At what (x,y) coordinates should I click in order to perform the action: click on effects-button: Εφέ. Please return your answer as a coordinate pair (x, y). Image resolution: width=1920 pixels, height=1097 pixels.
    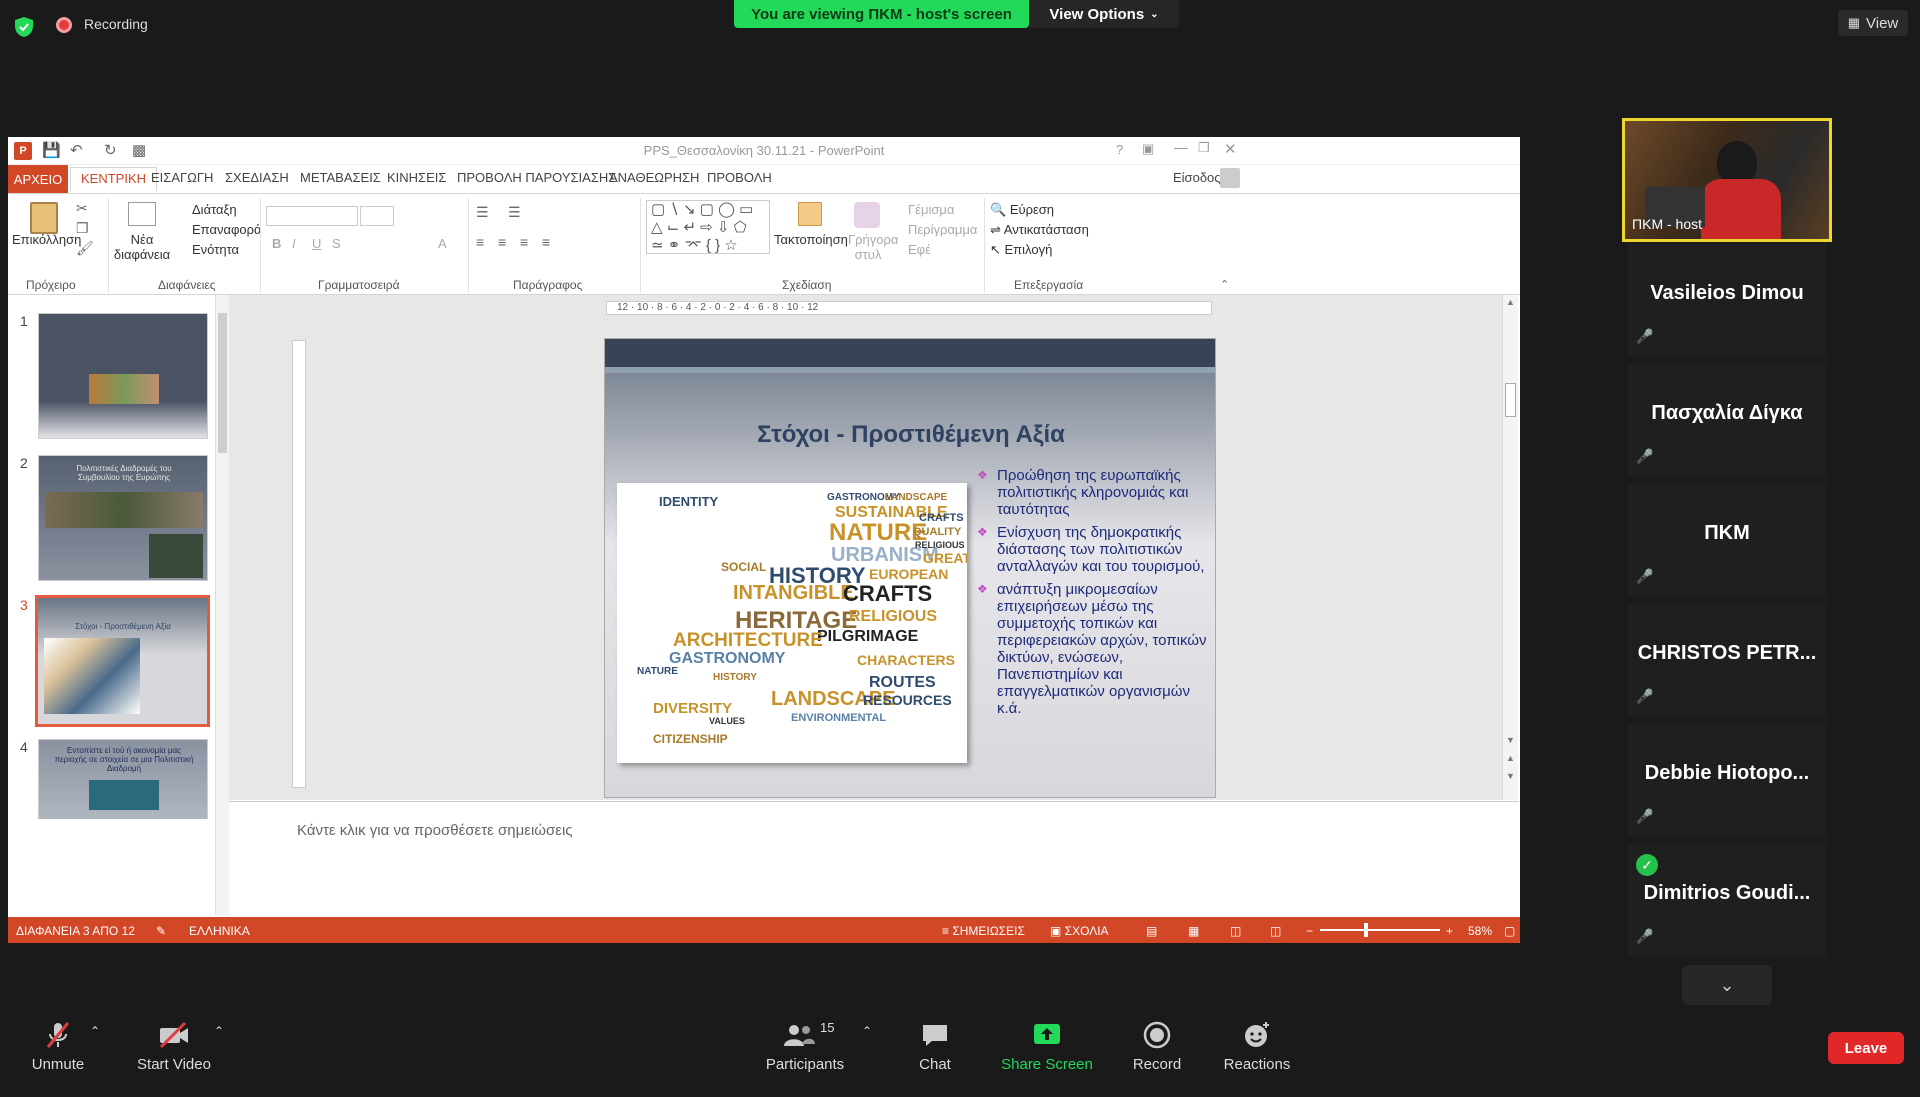
    Looking at the image, I should click on (919, 249).